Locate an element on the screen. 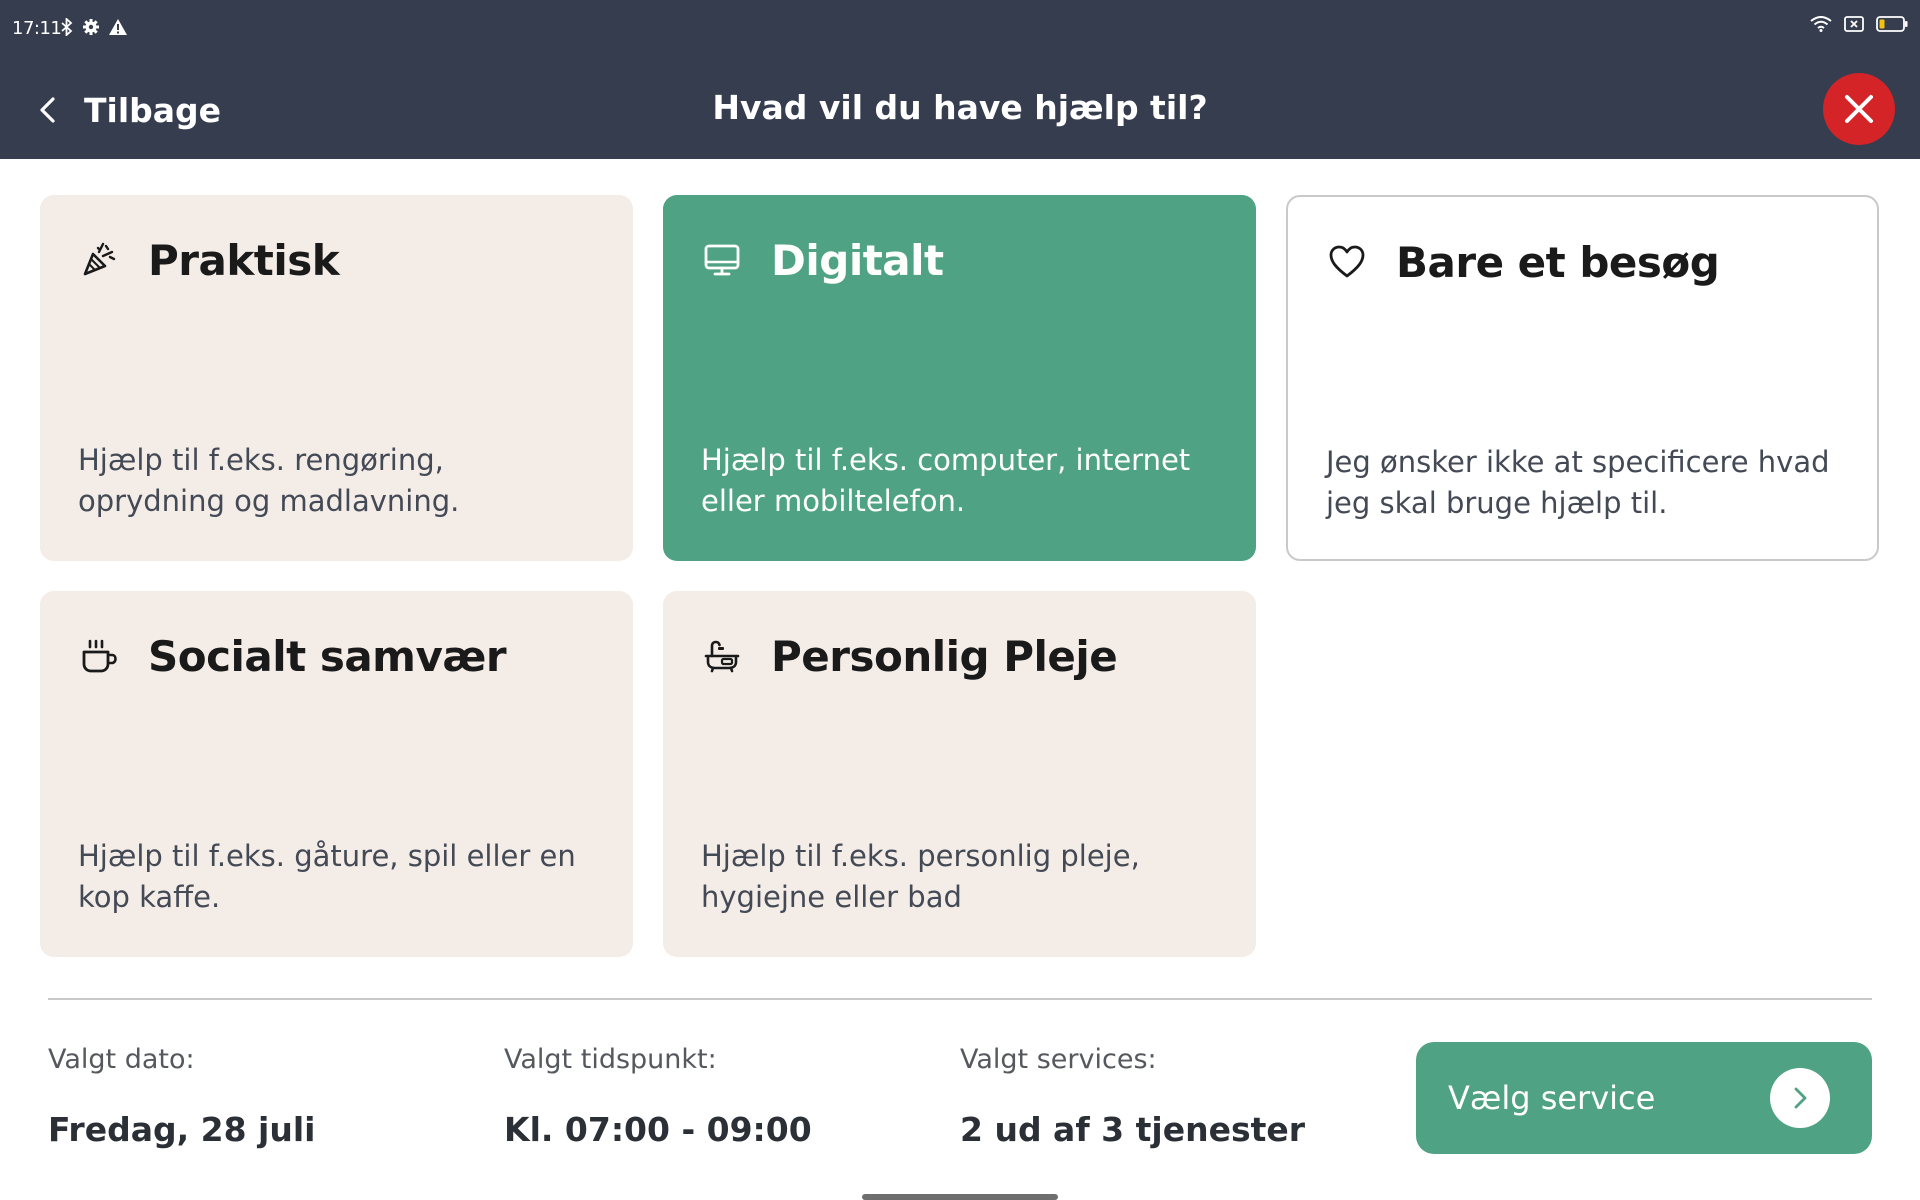 The height and width of the screenshot is (1200, 1920). card-header: Bare et besøg is located at coordinates (1583, 262).